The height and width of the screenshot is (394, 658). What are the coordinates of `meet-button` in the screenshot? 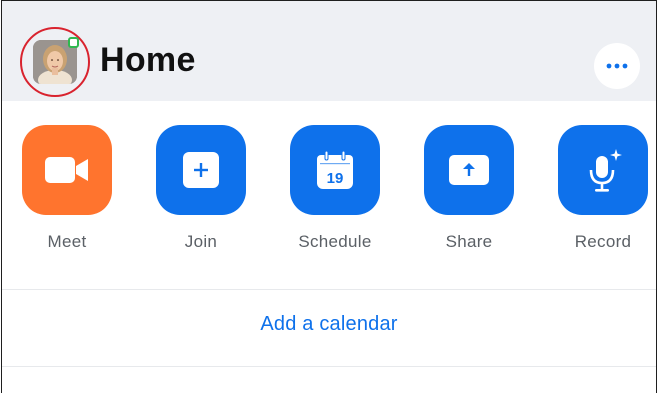 It's located at (67, 170).